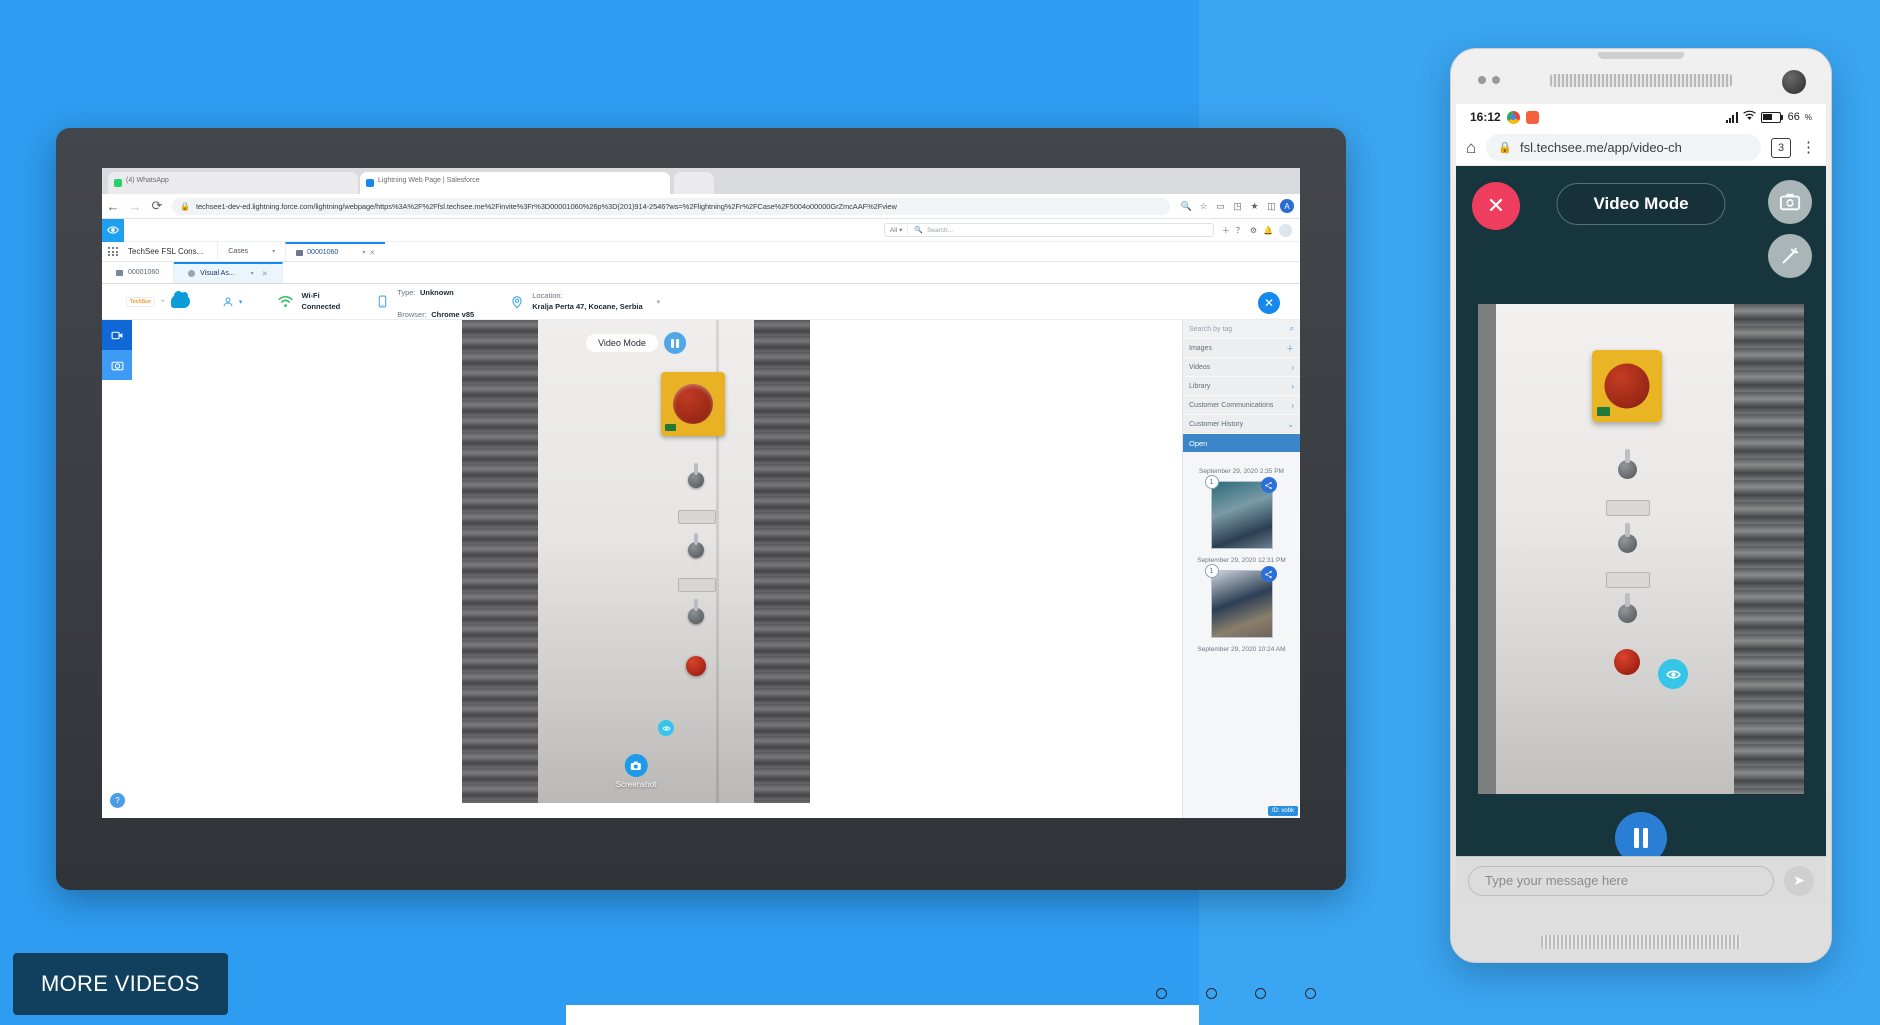  I want to click on camera-icon, so click(636, 765).